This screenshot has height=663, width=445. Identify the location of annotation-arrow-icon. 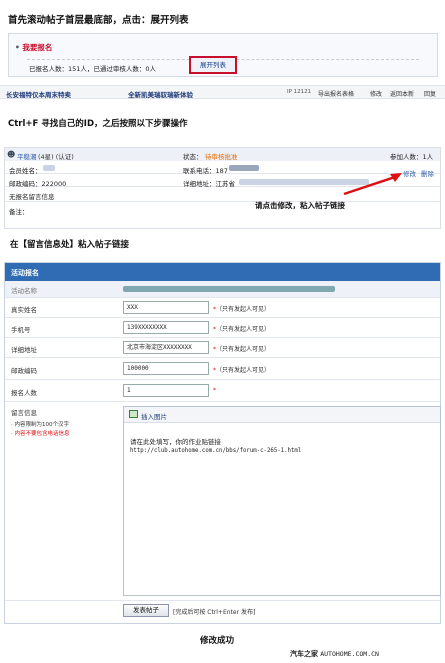
(372, 184).